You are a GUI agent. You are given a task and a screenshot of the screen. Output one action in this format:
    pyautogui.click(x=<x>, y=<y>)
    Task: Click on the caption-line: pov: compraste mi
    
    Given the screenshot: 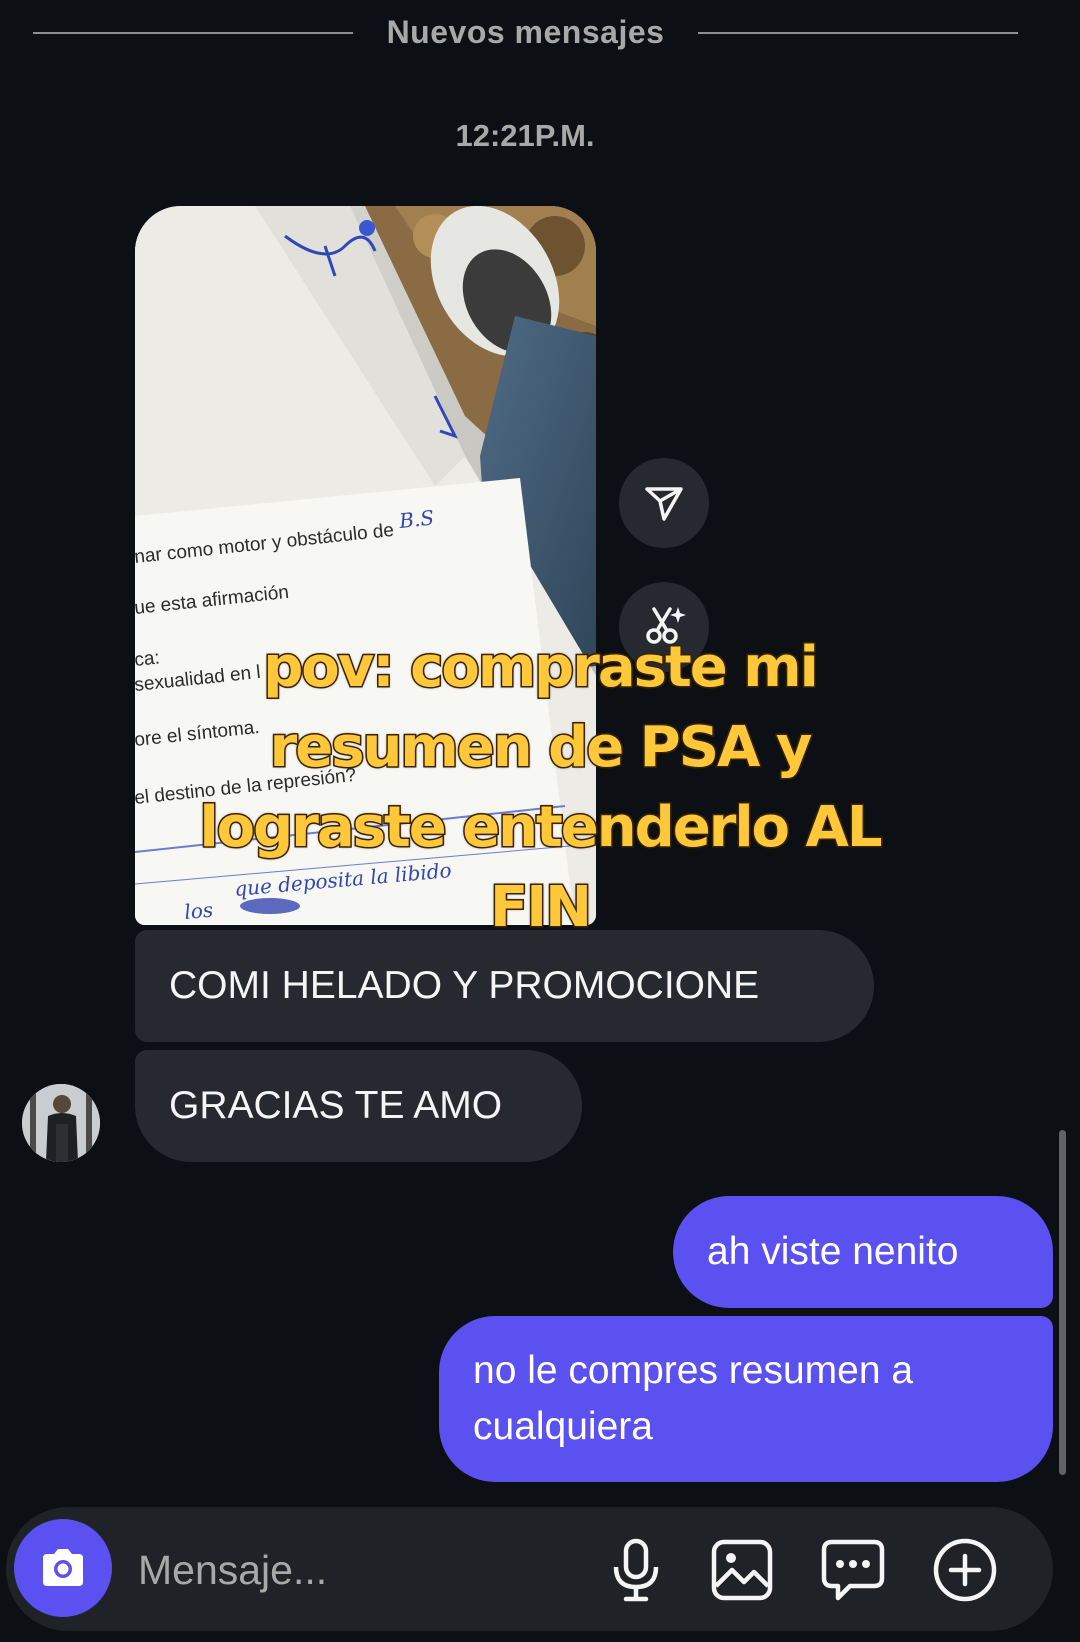 What is the action you would take?
    pyautogui.click(x=541, y=668)
    